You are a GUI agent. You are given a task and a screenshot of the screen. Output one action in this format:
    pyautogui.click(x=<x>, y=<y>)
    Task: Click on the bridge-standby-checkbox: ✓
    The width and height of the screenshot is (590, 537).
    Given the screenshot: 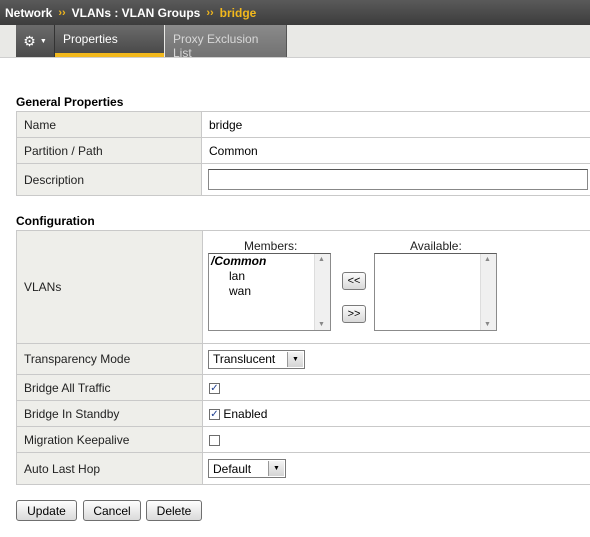 What is the action you would take?
    pyautogui.click(x=214, y=414)
    